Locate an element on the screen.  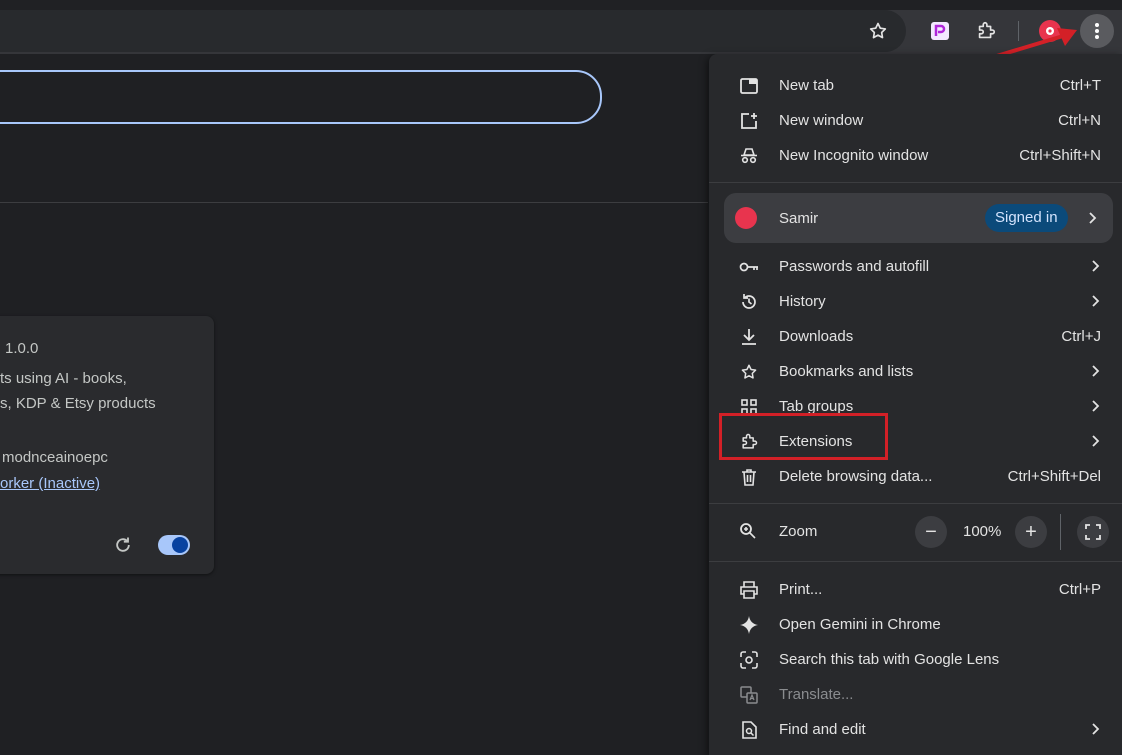
menu-item-incognito: New Incognito window Ctrl+Shift+N is located at coordinates (915, 155).